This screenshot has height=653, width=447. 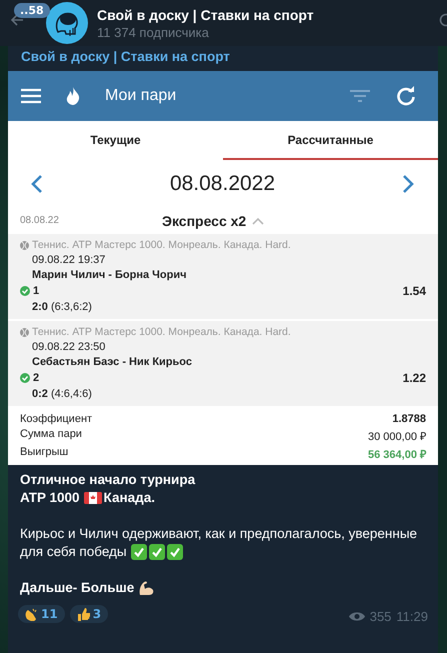 I want to click on bet-odds: 1.22, so click(x=414, y=378).